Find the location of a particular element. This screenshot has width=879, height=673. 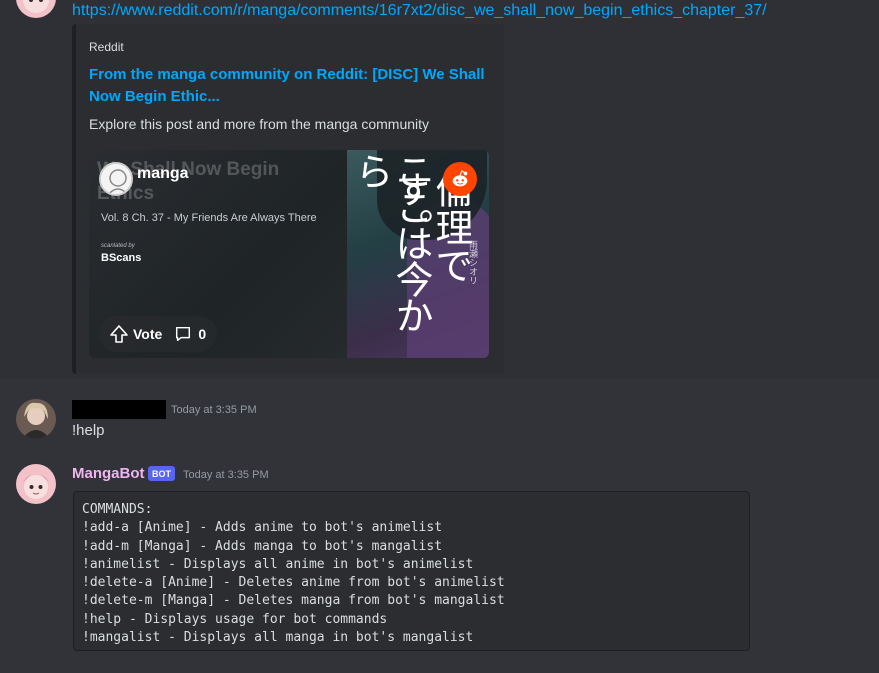

code-line: !help - Displays usage for bot commands is located at coordinates (235, 619).